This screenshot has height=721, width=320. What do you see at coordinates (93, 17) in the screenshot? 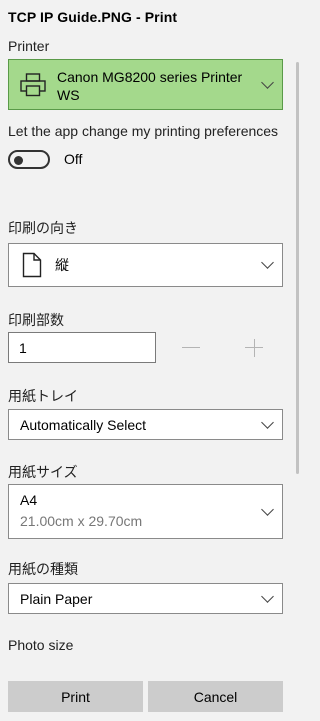
I see `dialog-title: TCP IP Guide.PNG - Print` at bounding box center [93, 17].